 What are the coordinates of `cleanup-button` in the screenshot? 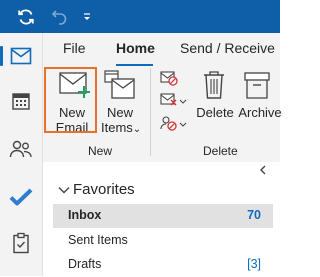 It's located at (174, 100).